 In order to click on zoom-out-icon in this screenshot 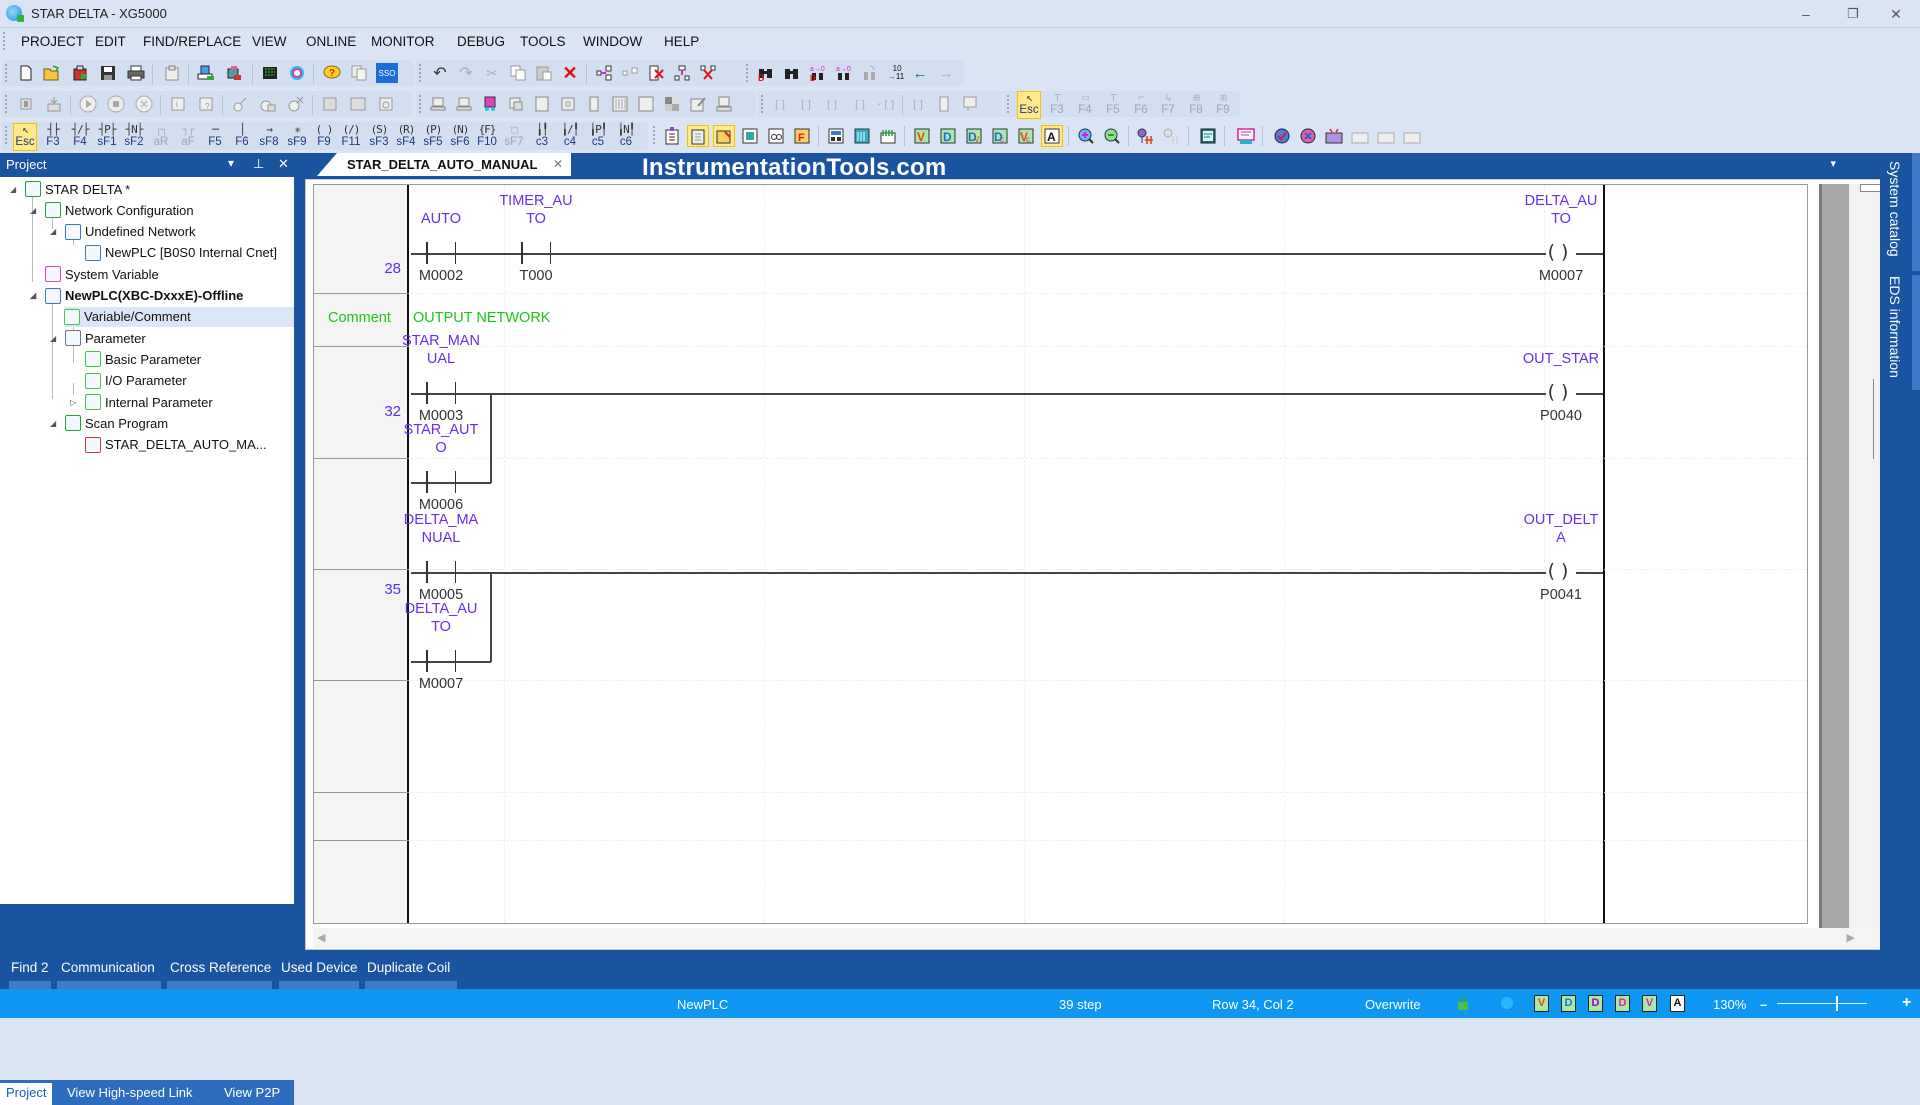, I will do `click(1112, 136)`.